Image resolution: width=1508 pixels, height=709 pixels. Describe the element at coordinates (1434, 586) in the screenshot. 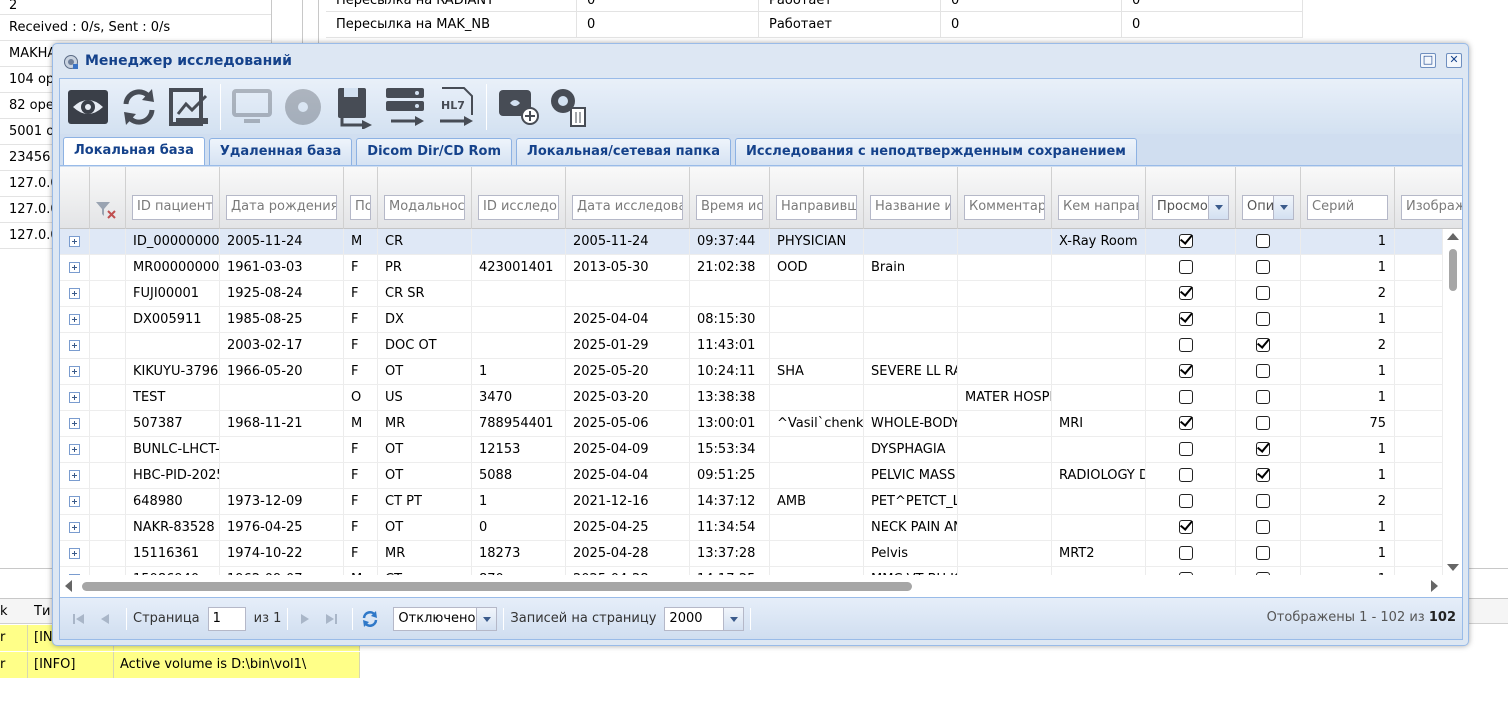

I see `scroll-right-icon` at that location.